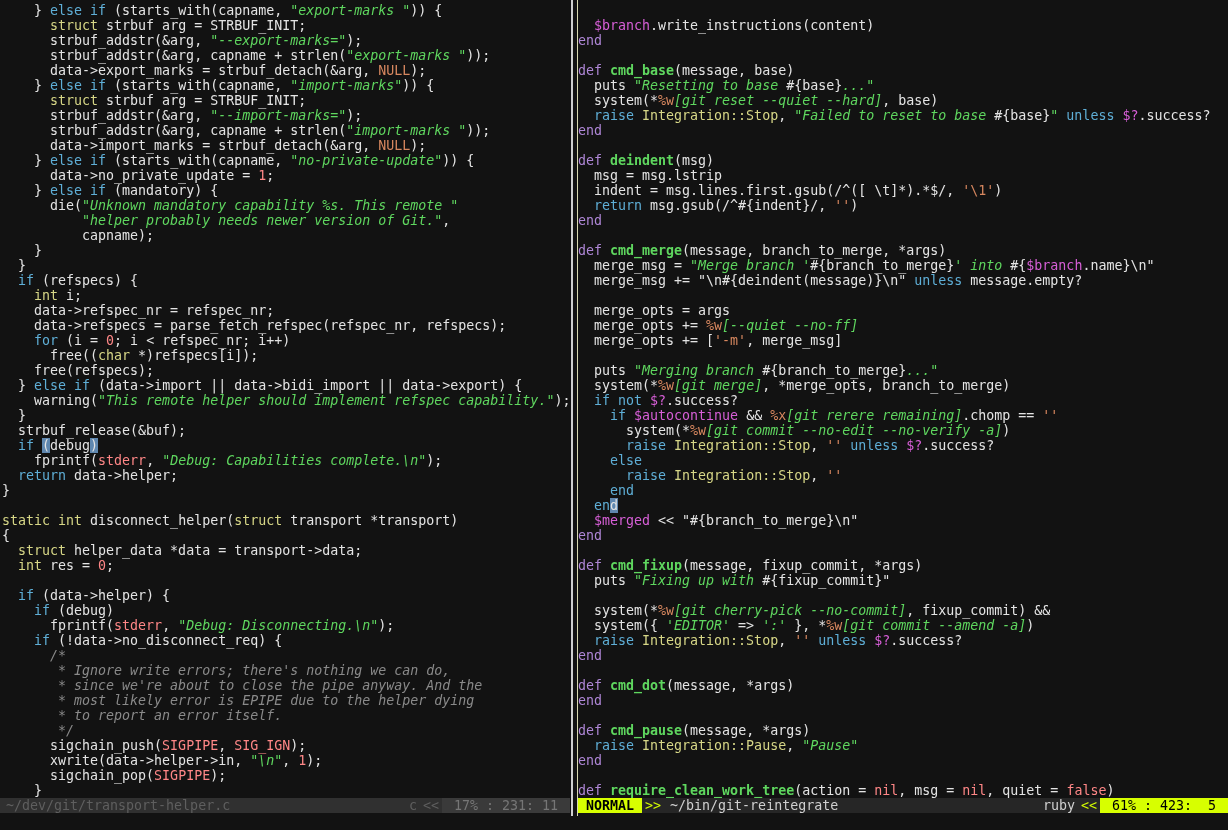  What do you see at coordinates (734, 475) in the screenshot?
I see `code-line: raise Integration::Stop, ''` at bounding box center [734, 475].